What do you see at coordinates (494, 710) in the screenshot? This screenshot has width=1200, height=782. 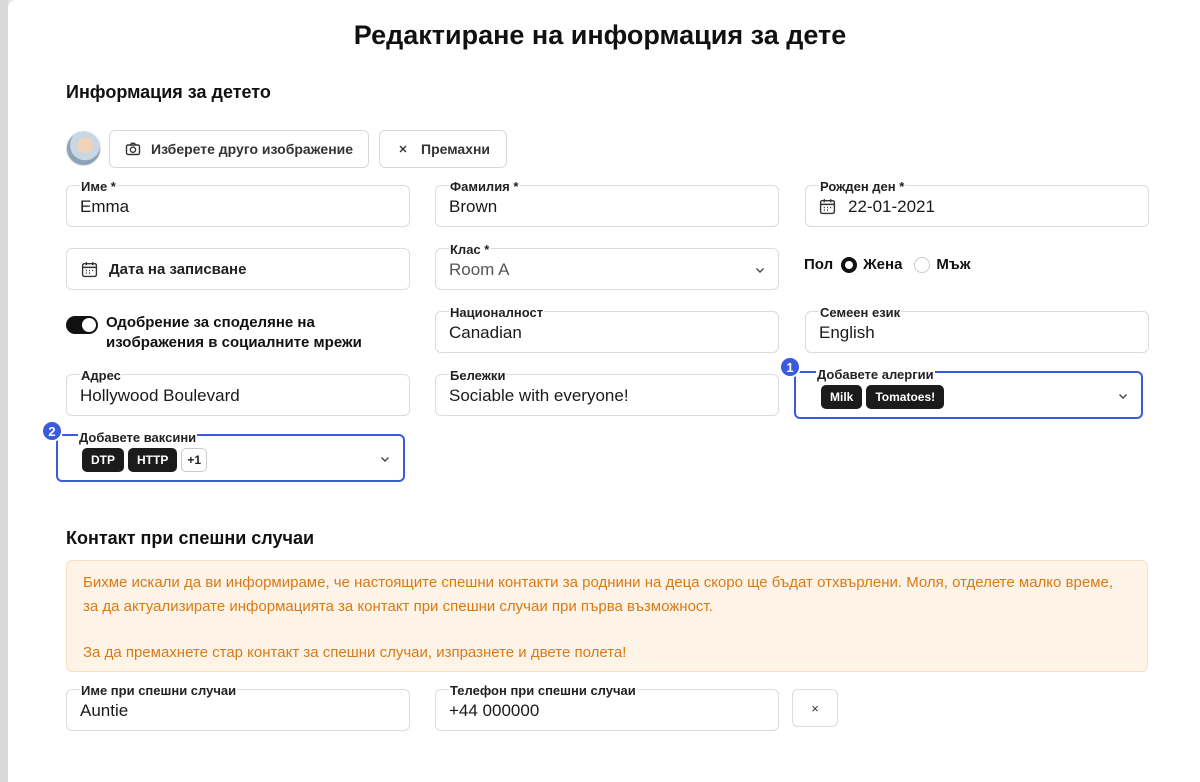 I see `emergency-phone-value: +44 000000` at bounding box center [494, 710].